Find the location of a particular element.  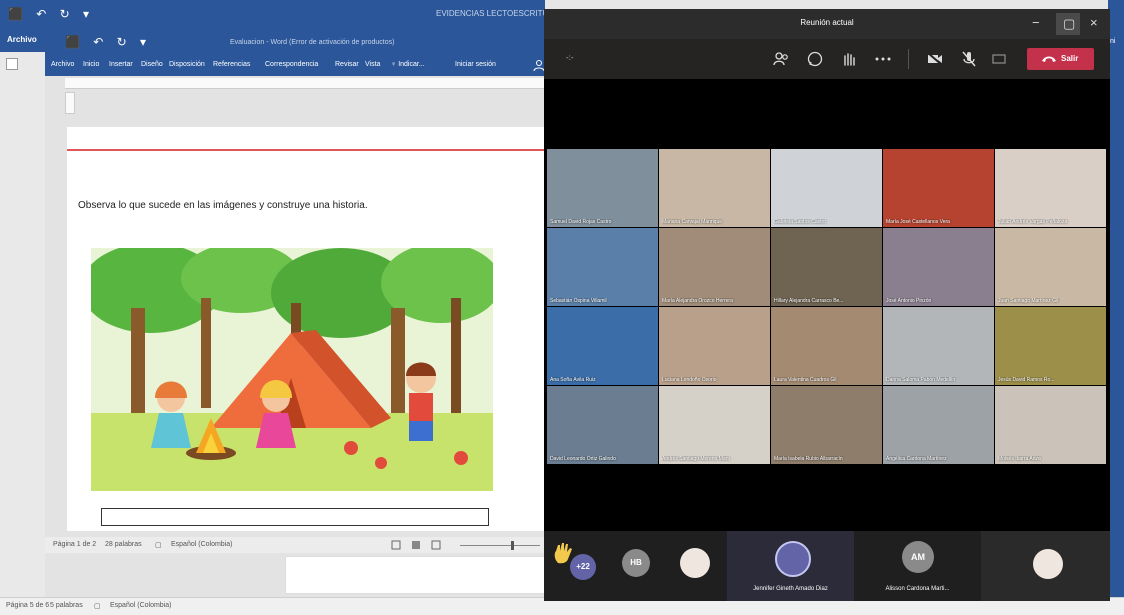

participant-name: Gabriela Santos Castro is located at coordinates (800, 222).